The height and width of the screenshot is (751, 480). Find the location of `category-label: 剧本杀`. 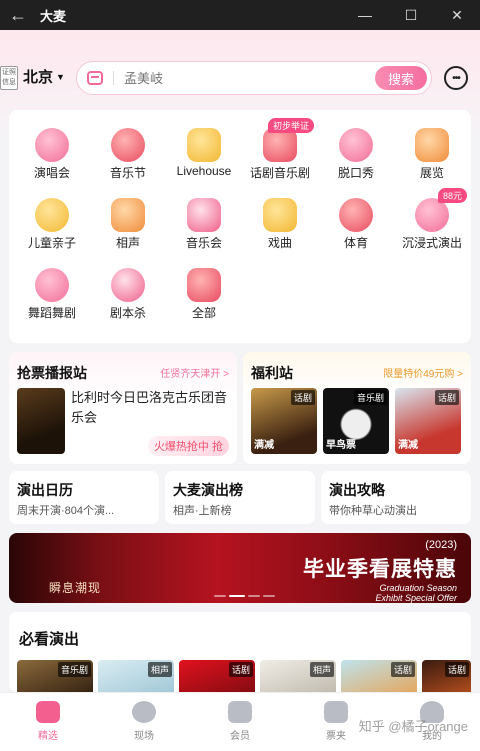

category-label: 剧本杀 is located at coordinates (127, 313).